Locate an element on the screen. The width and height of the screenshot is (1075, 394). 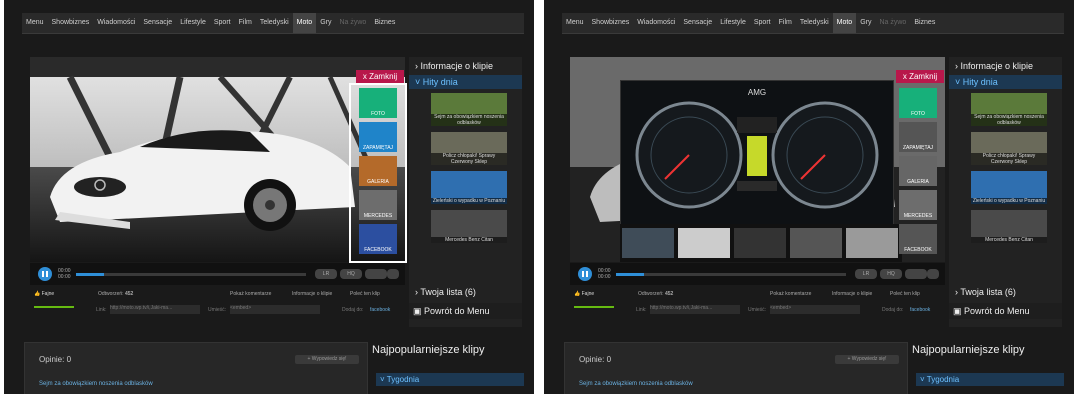
time-readout: 00:00 00:00 is located at coordinates (604, 274).